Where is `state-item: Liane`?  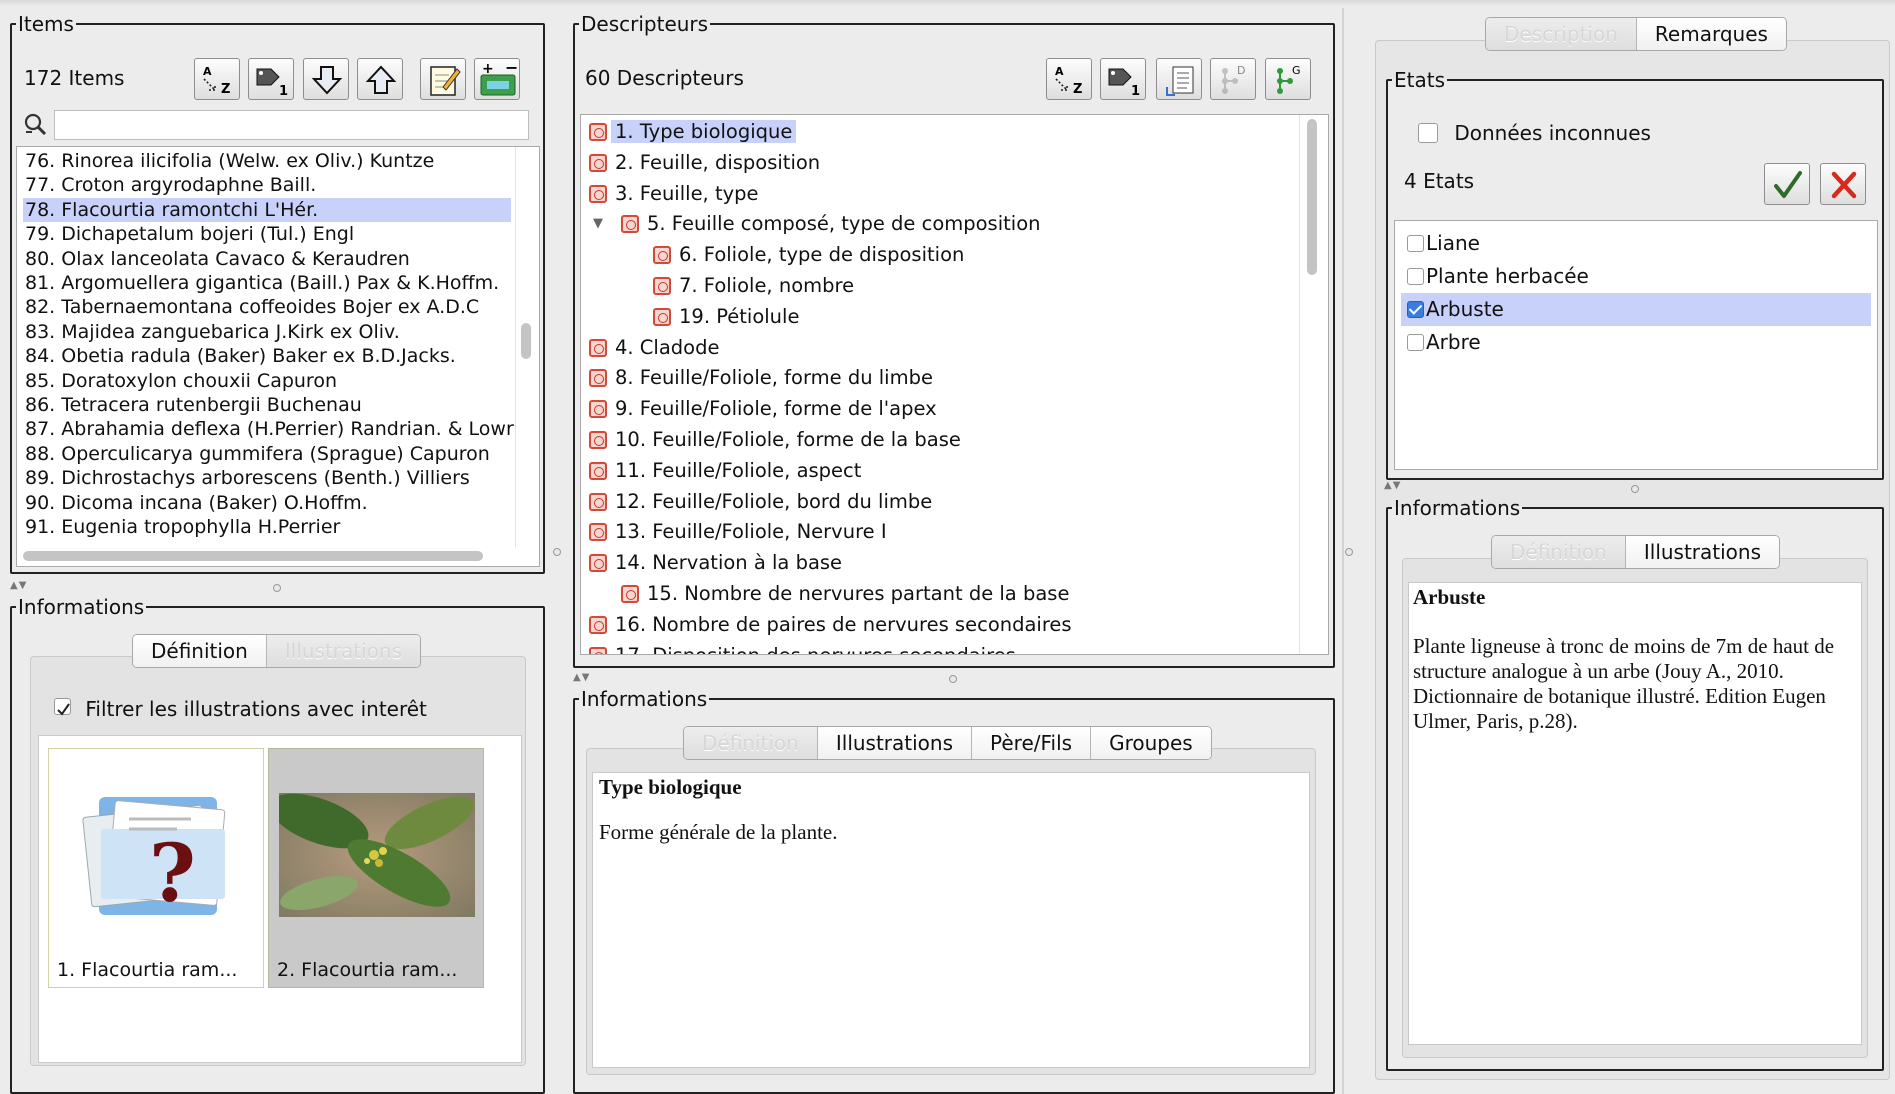 state-item: Liane is located at coordinates (1636, 243).